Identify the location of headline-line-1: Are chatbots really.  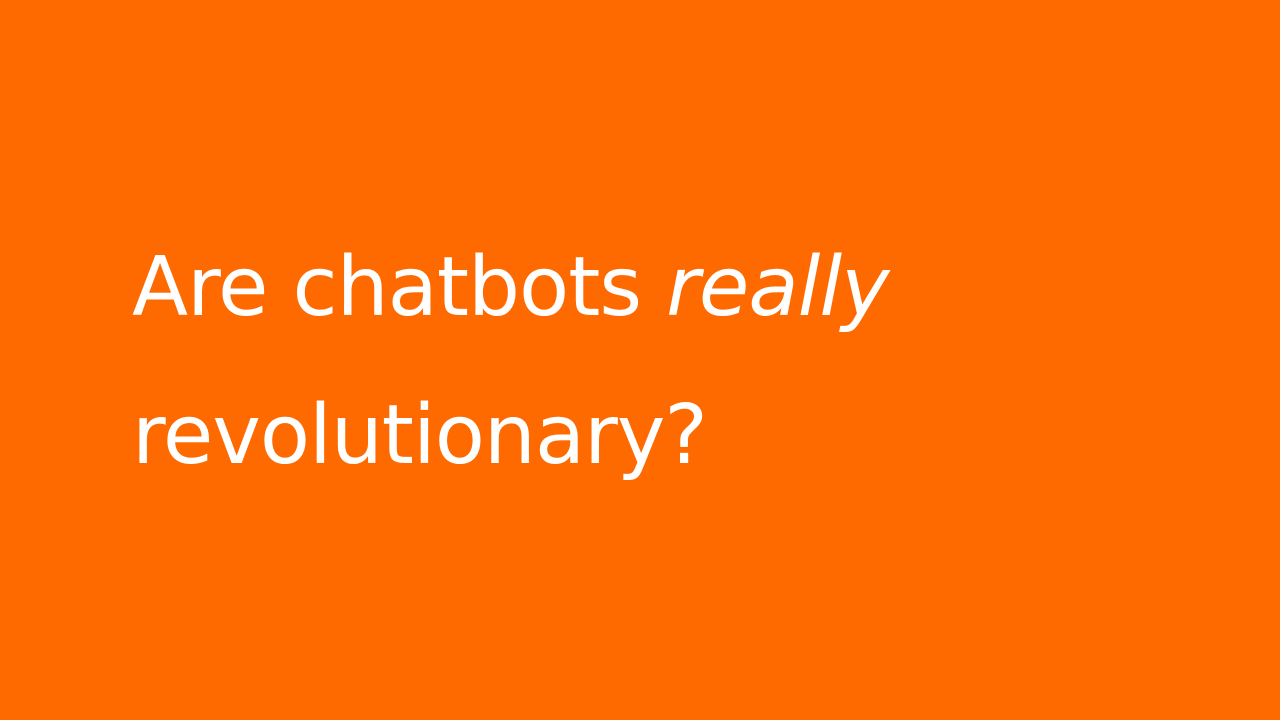
(511, 288).